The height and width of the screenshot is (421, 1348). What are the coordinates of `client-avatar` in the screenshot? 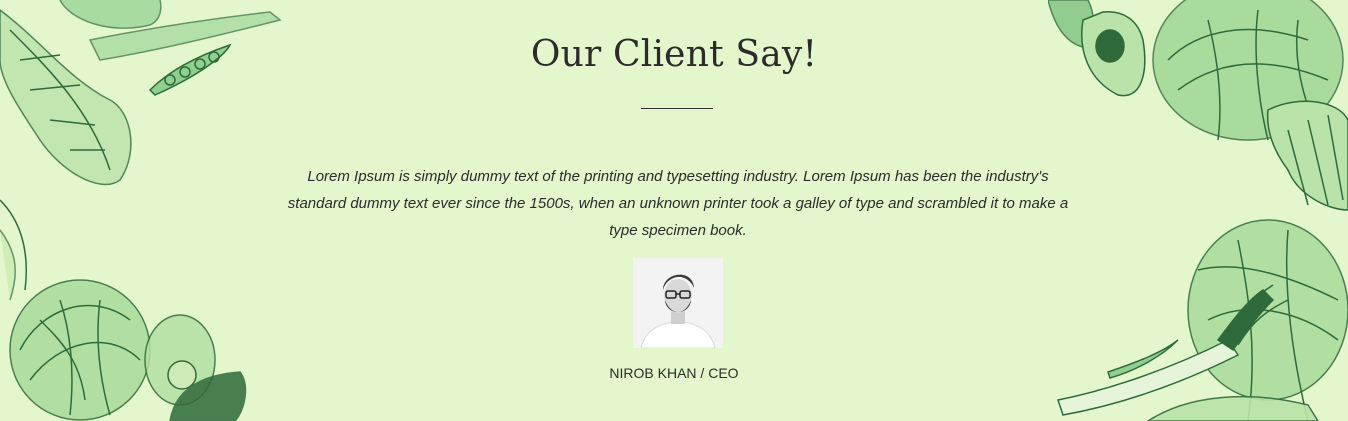 It's located at (678, 303).